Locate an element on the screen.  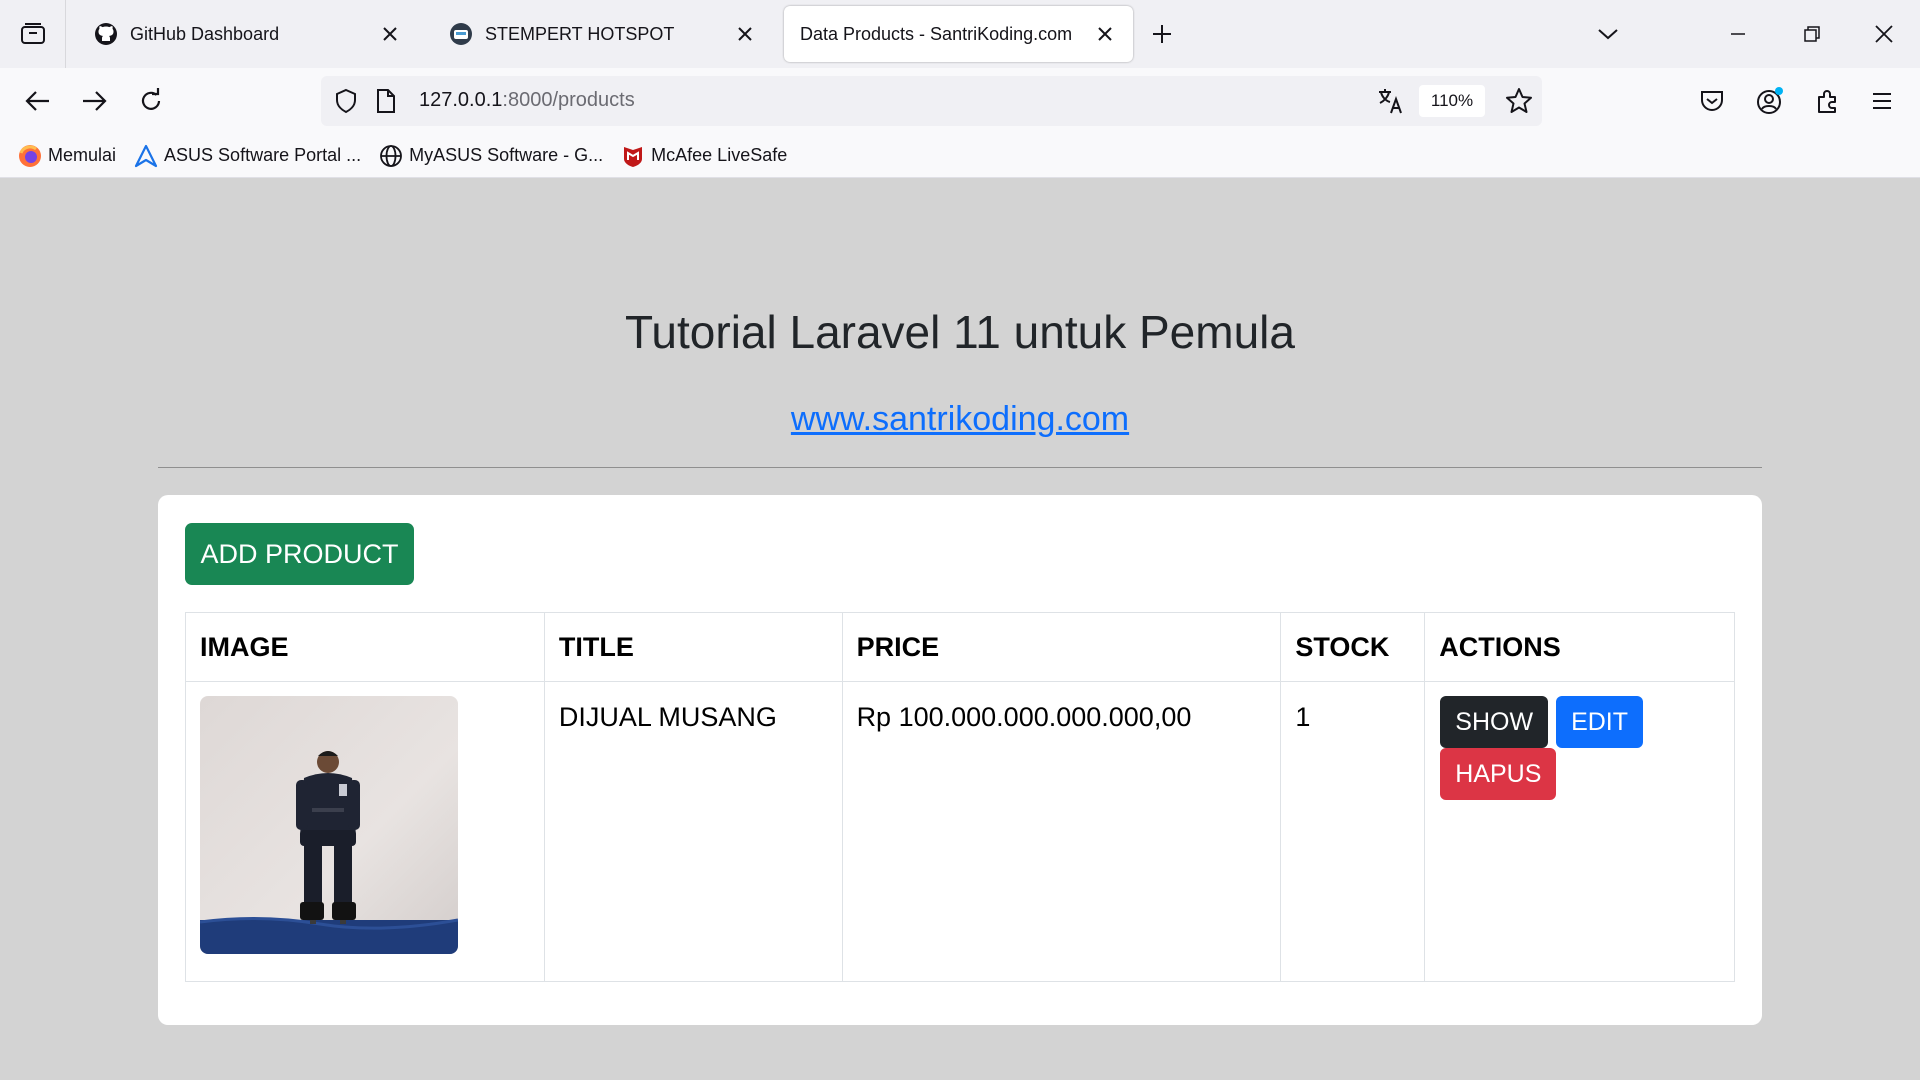
show-button: SHOW is located at coordinates (1494, 722).